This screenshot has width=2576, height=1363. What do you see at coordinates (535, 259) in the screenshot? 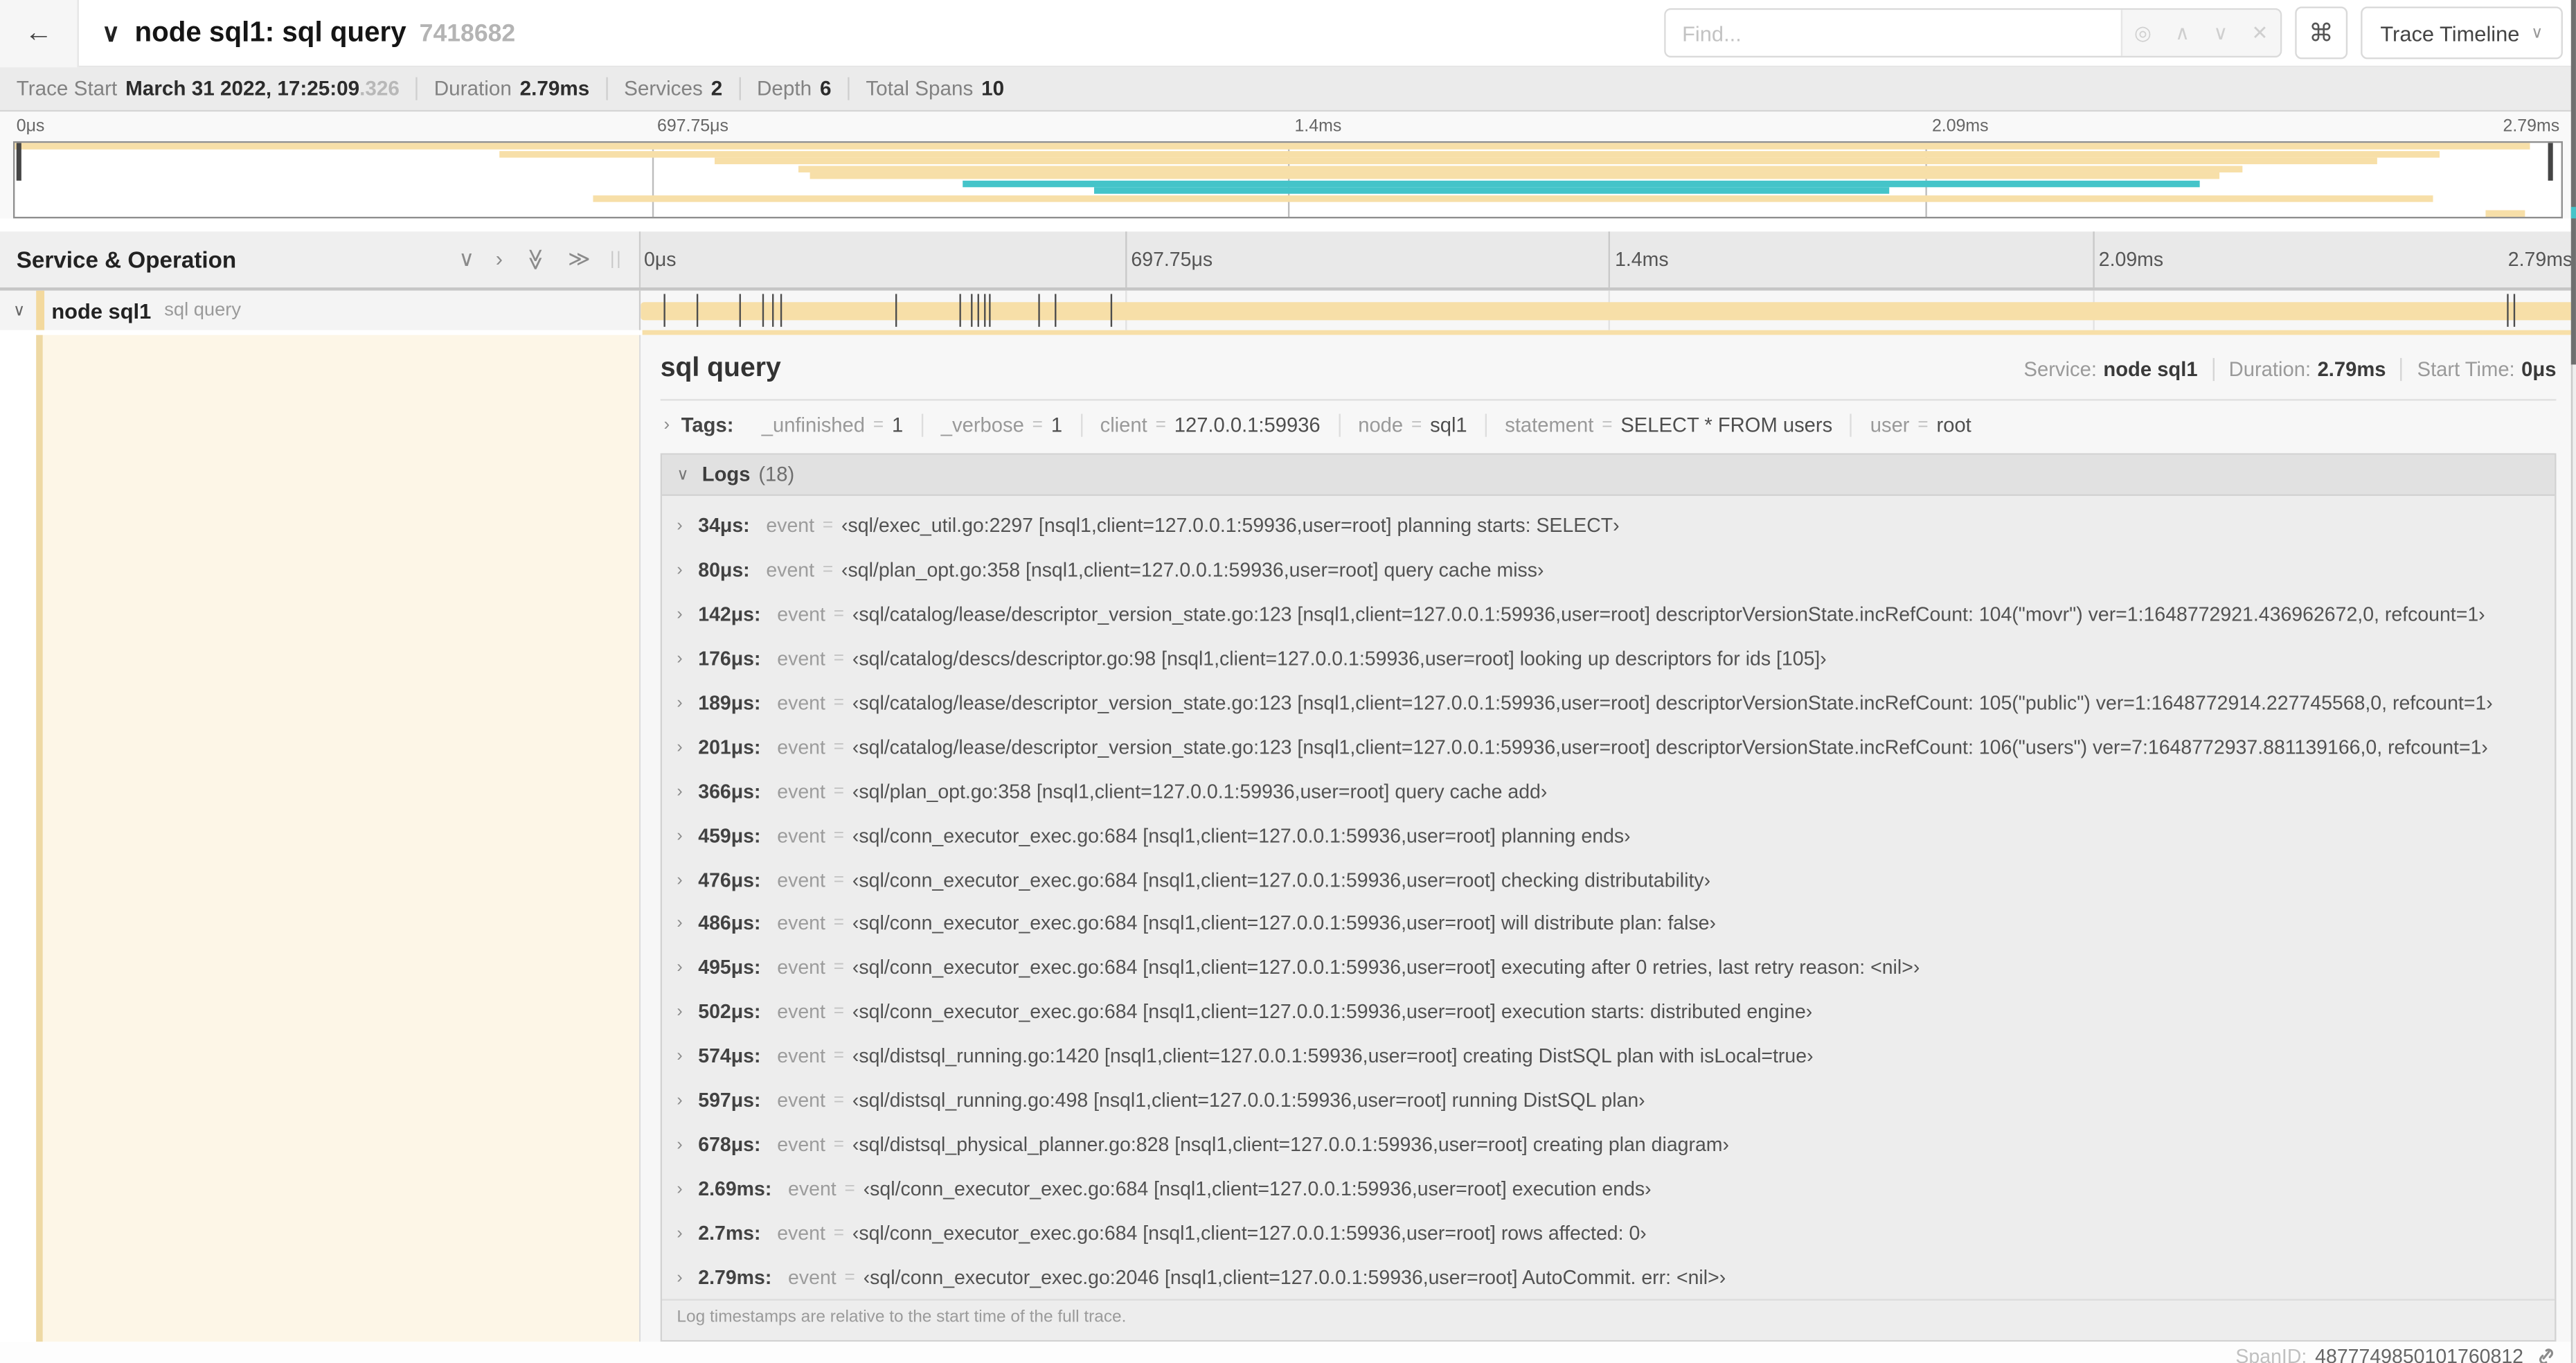
I see `collapse-all-icon: ≫` at bounding box center [535, 259].